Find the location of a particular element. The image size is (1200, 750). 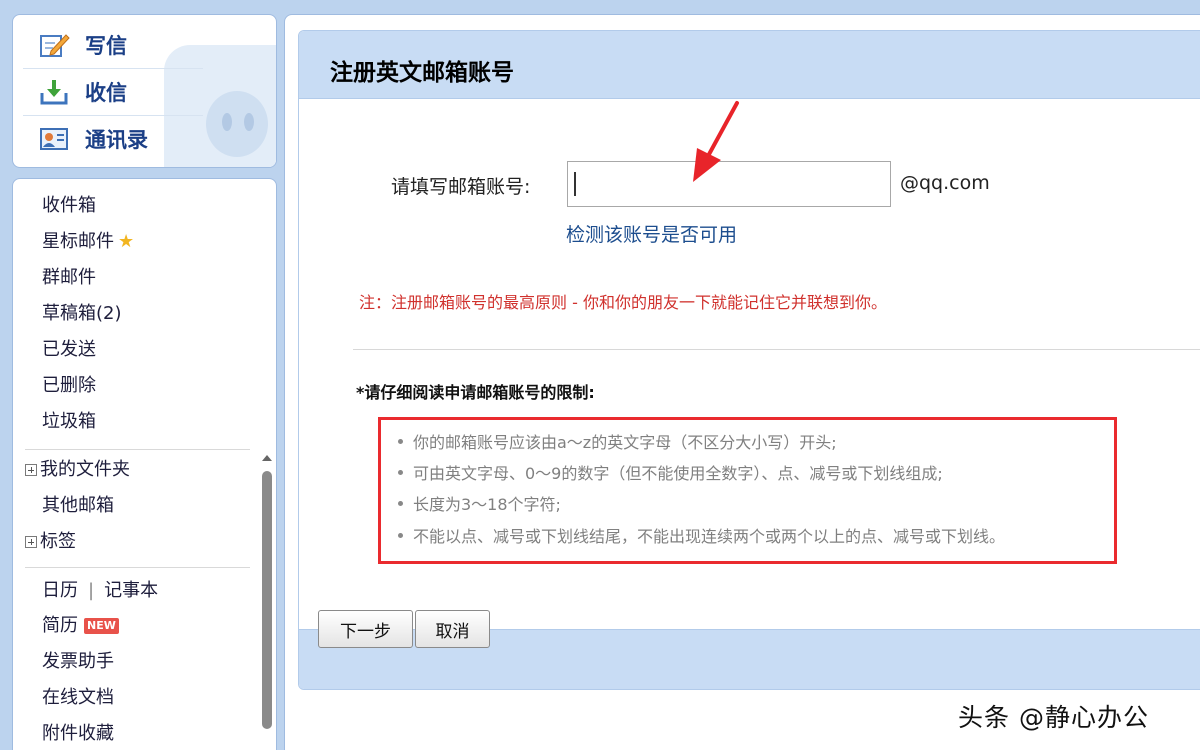

next-step-button: 下一步 is located at coordinates (365, 629).